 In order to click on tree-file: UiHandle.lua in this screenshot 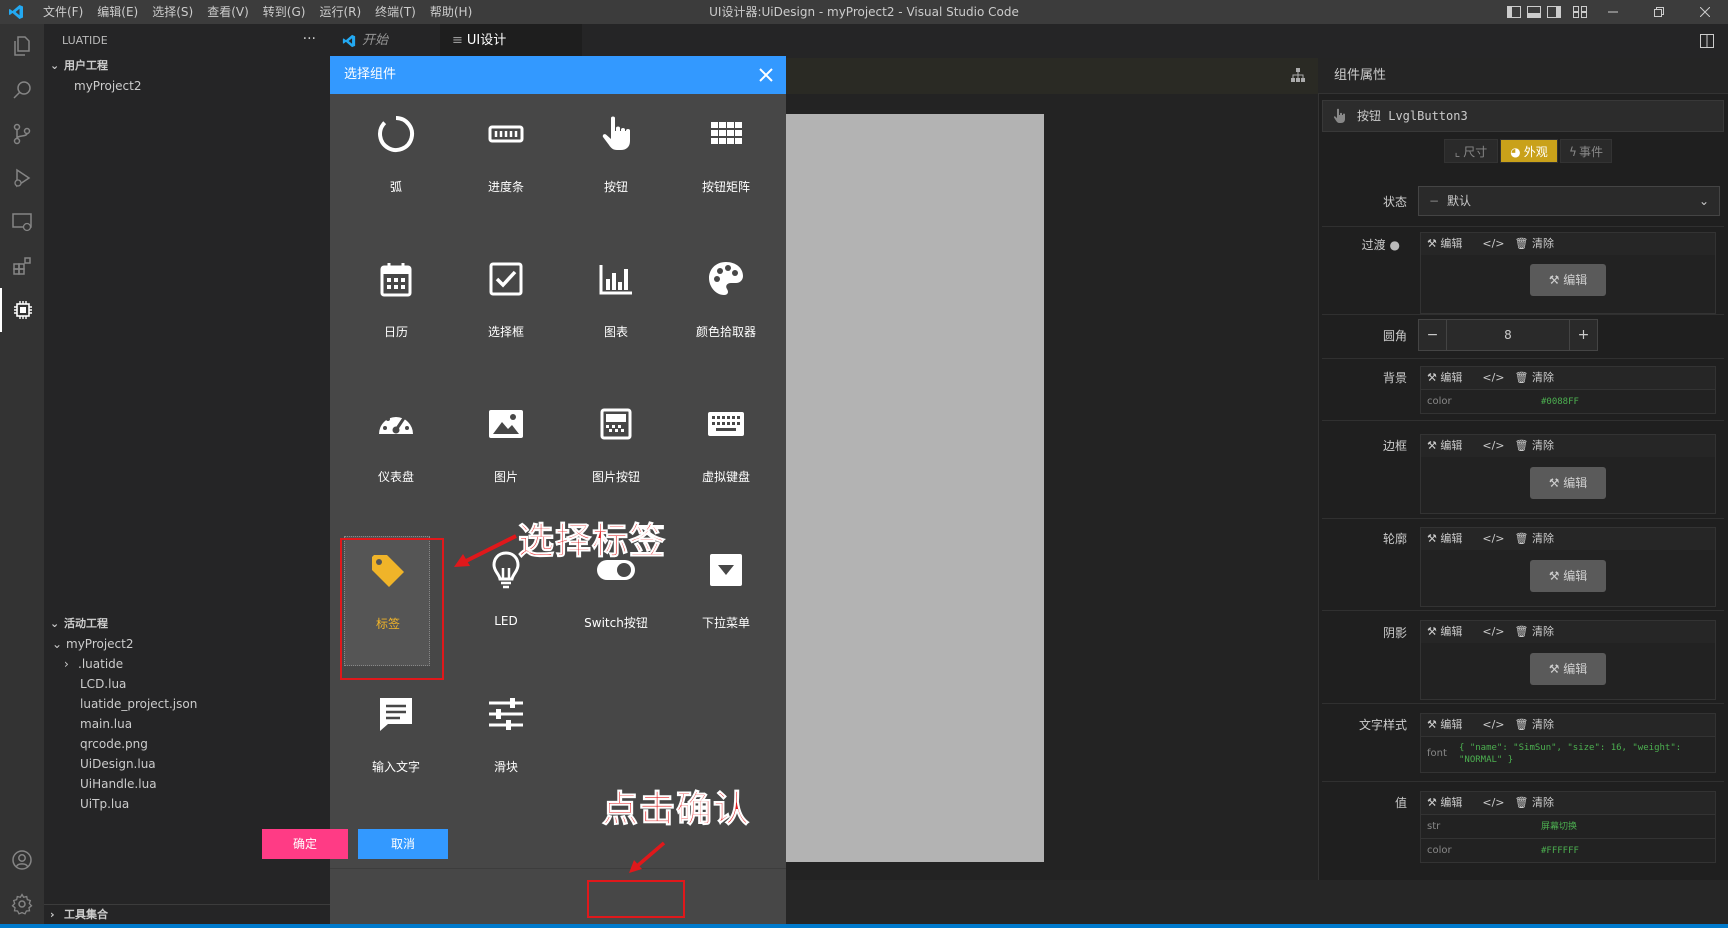, I will do `click(118, 784)`.